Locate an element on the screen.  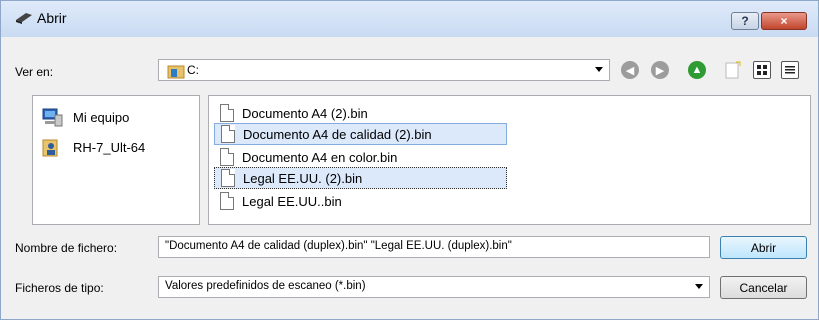
place-item-user: RH-7_Ult-64 is located at coordinates (93, 147).